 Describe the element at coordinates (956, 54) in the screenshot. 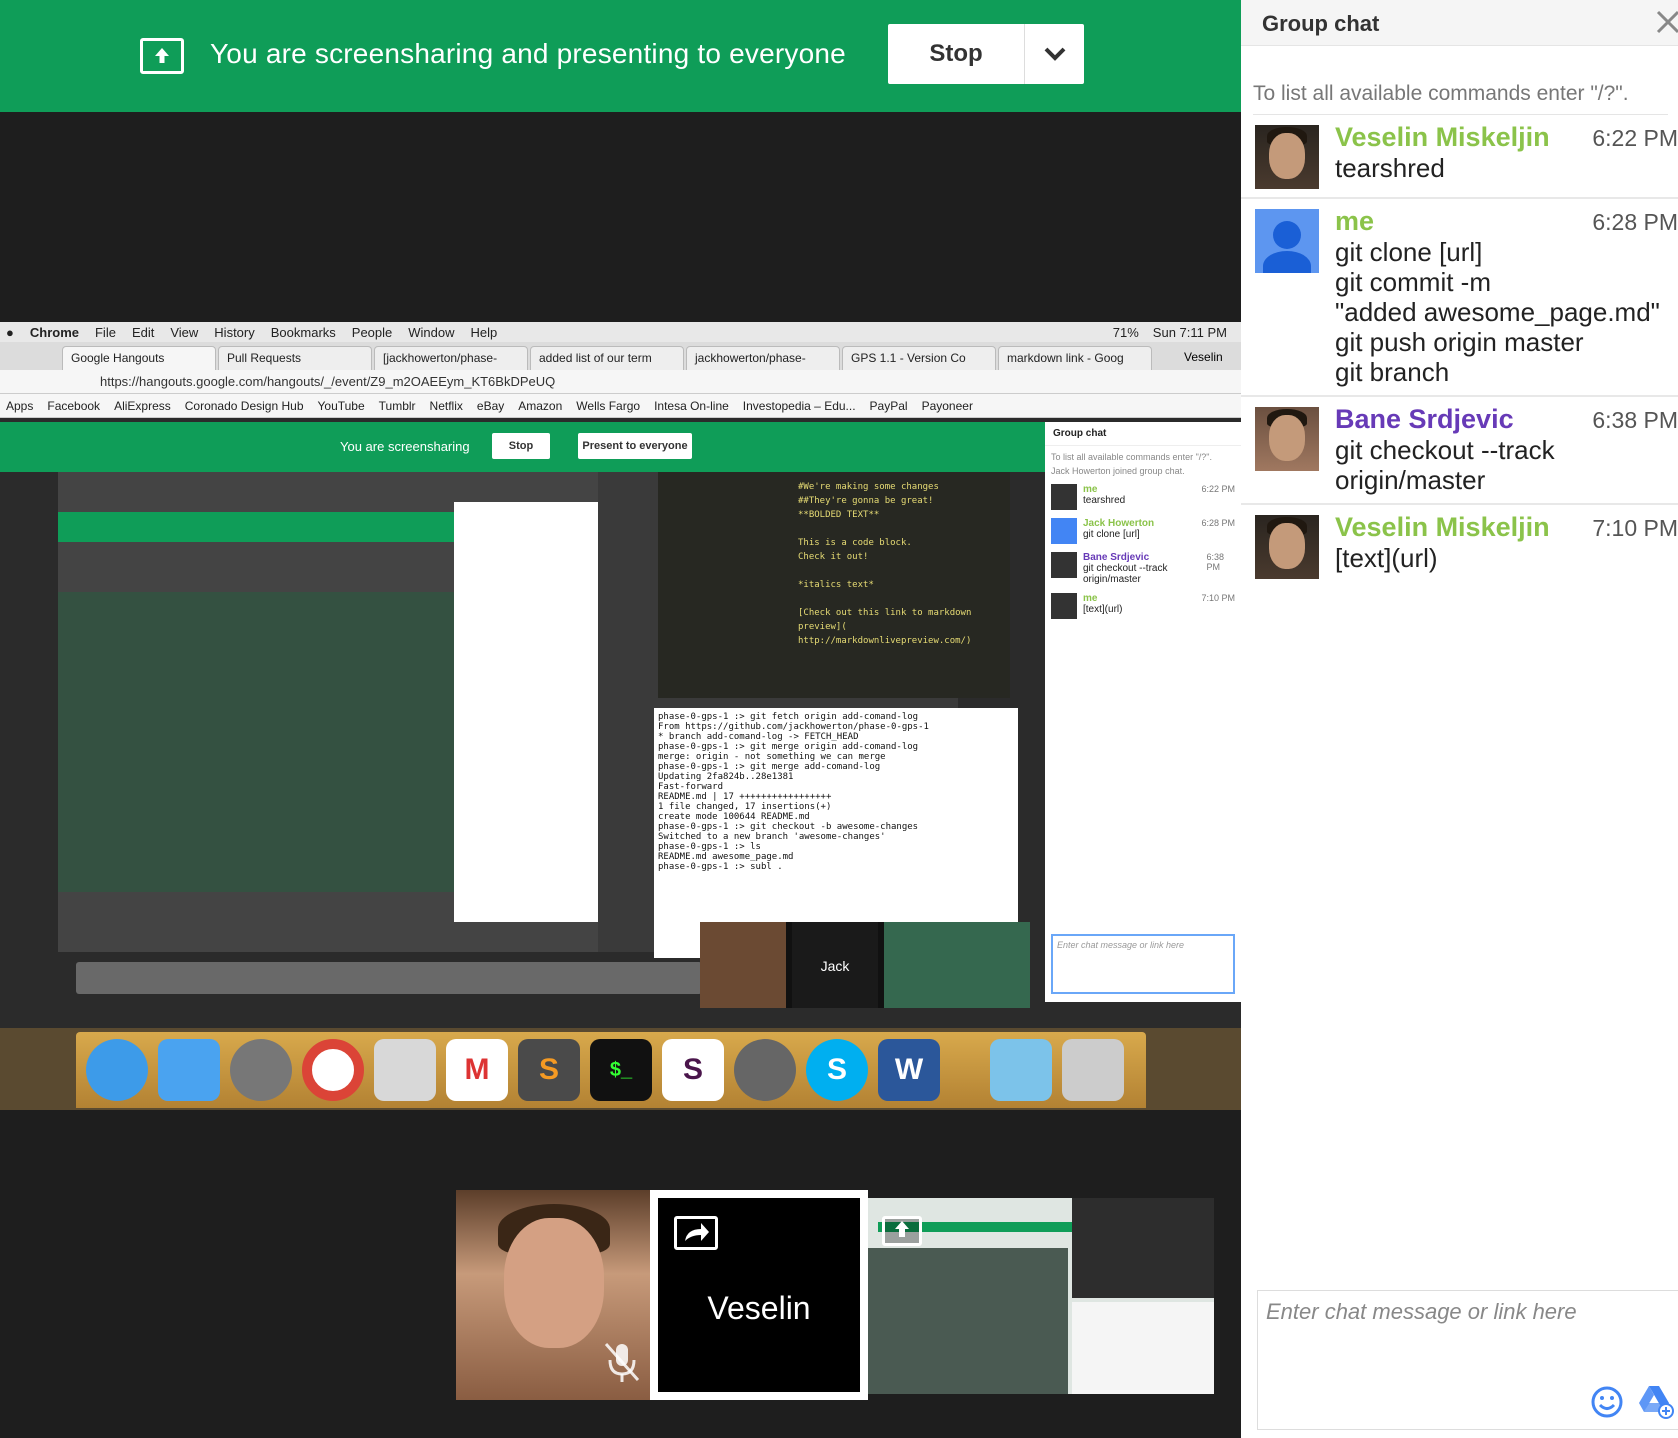

I see `stop-label: Stop` at that location.